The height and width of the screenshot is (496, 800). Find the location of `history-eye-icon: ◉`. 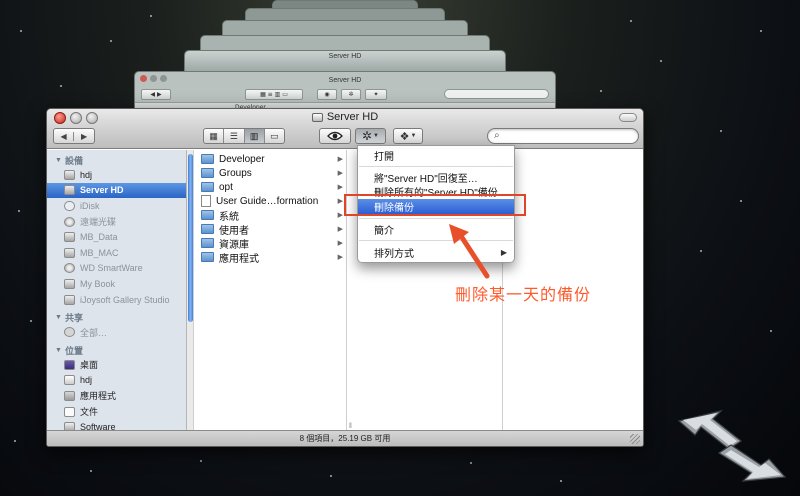

history-eye-icon: ◉ is located at coordinates (327, 94).